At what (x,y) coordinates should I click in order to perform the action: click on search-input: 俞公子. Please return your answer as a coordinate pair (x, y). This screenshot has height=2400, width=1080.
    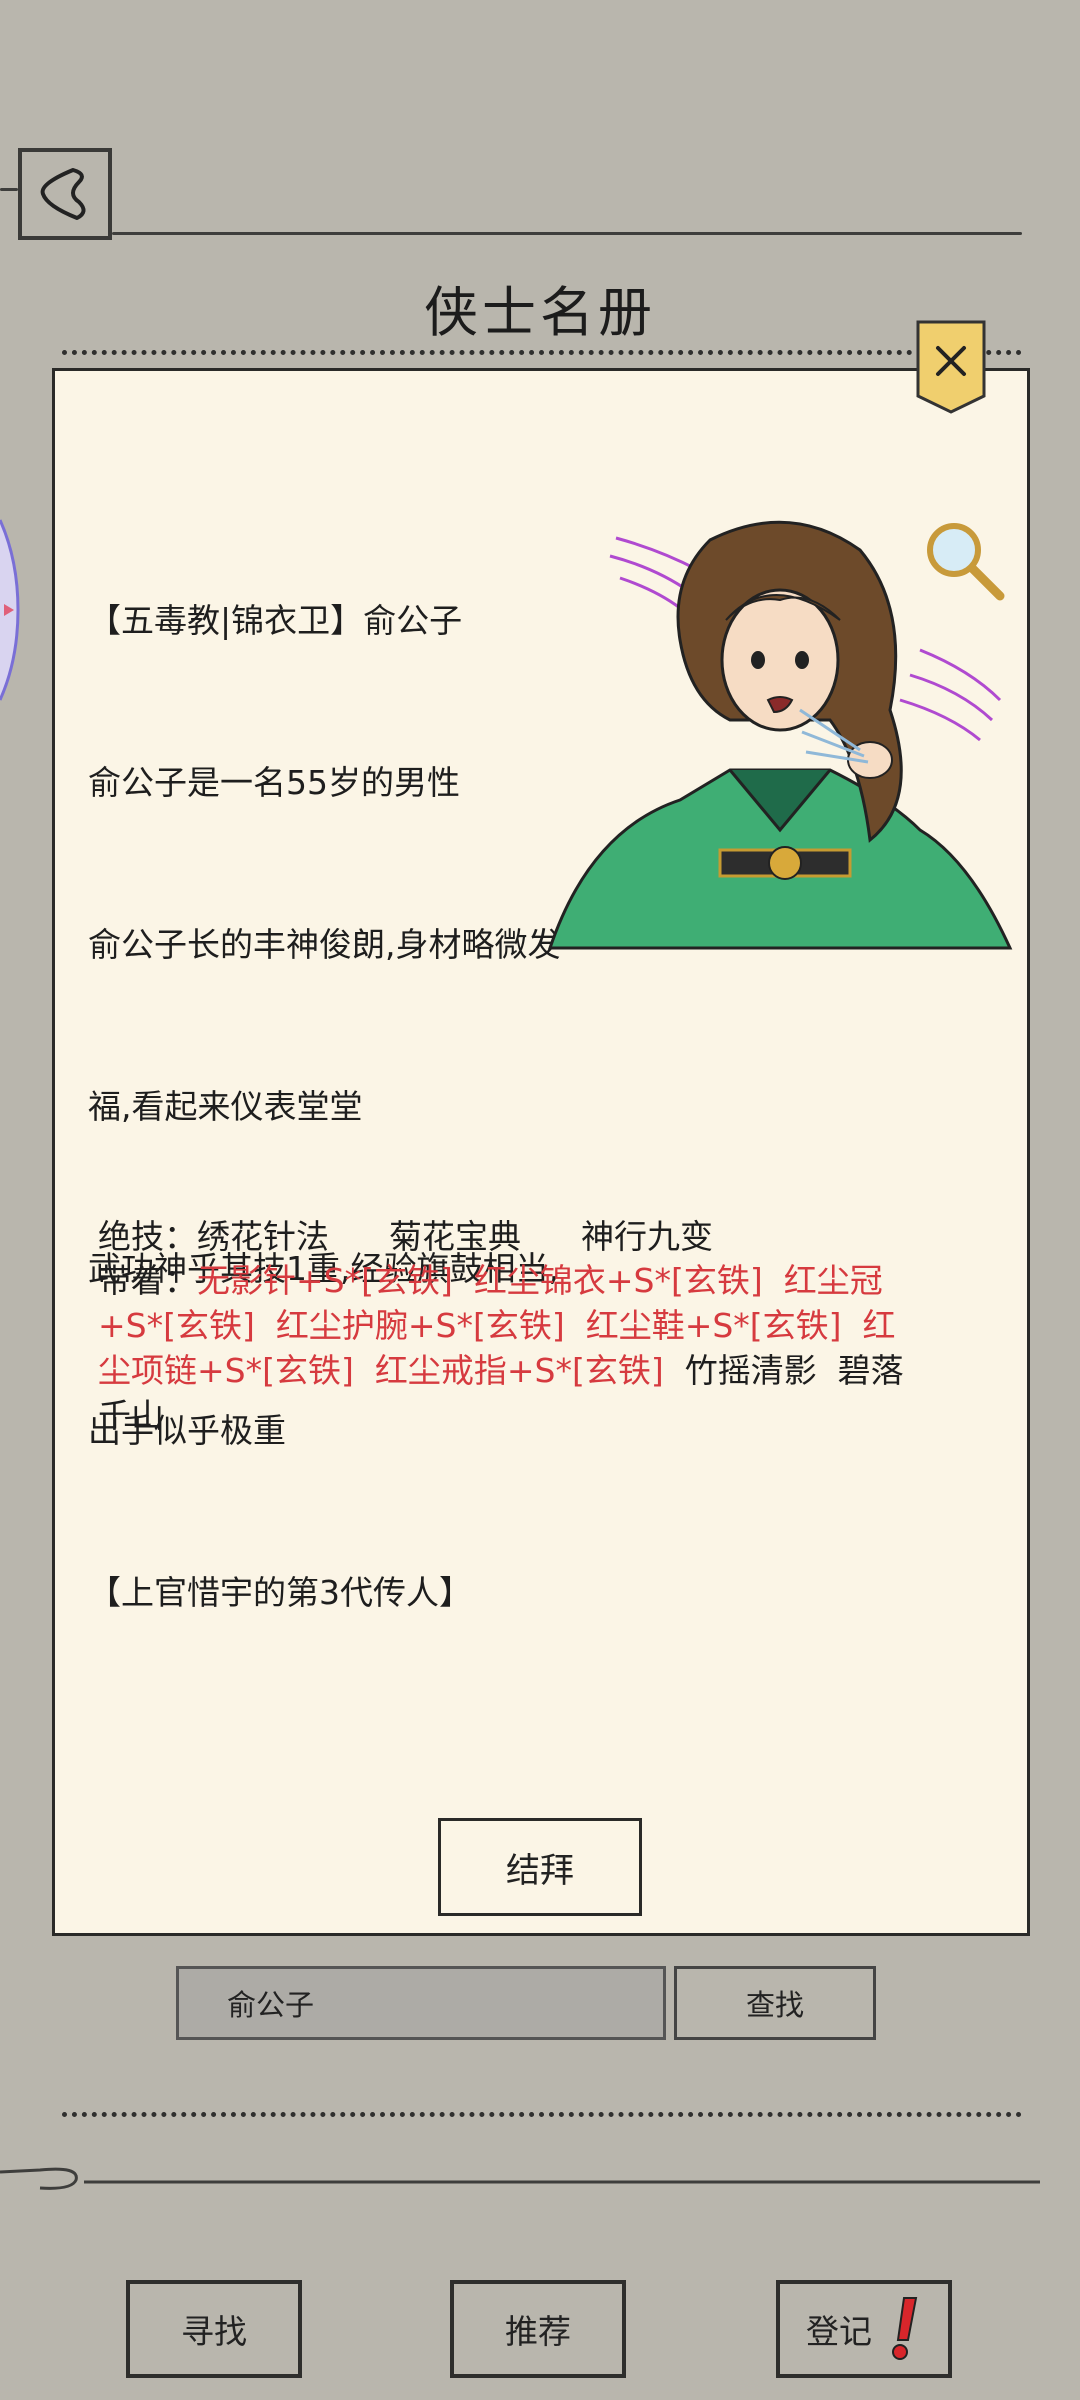
    Looking at the image, I should click on (421, 2003).